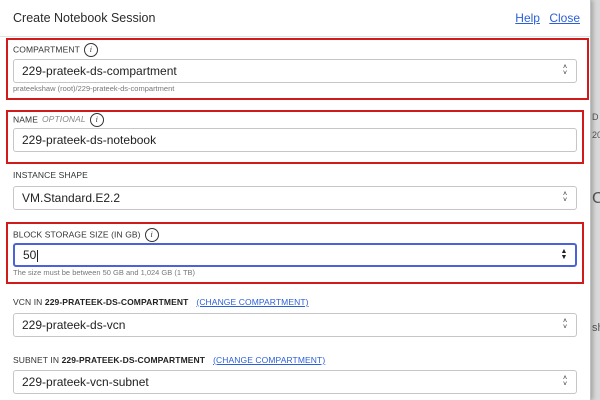  Describe the element at coordinates (63, 119) in the screenshot. I see `optional-tag: OPTIONAL` at that location.